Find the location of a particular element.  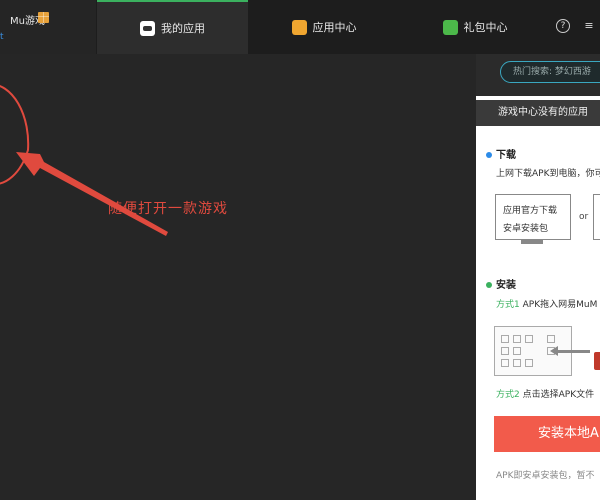

download-section-title: 下载 is located at coordinates (501, 153).